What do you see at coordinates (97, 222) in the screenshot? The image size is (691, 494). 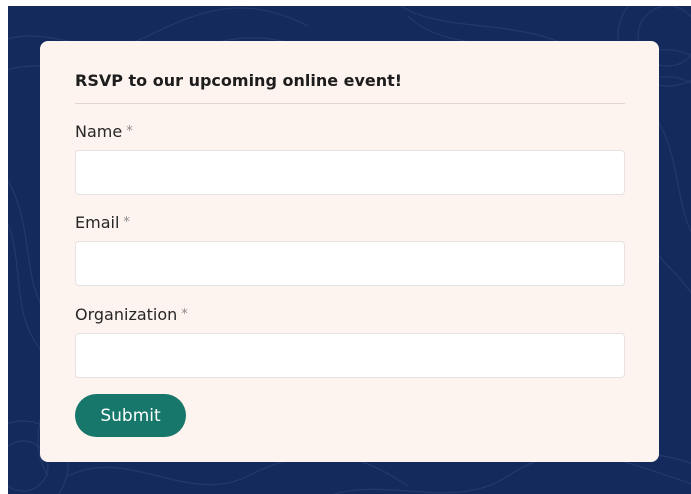 I see `email-label-text: Email` at bounding box center [97, 222].